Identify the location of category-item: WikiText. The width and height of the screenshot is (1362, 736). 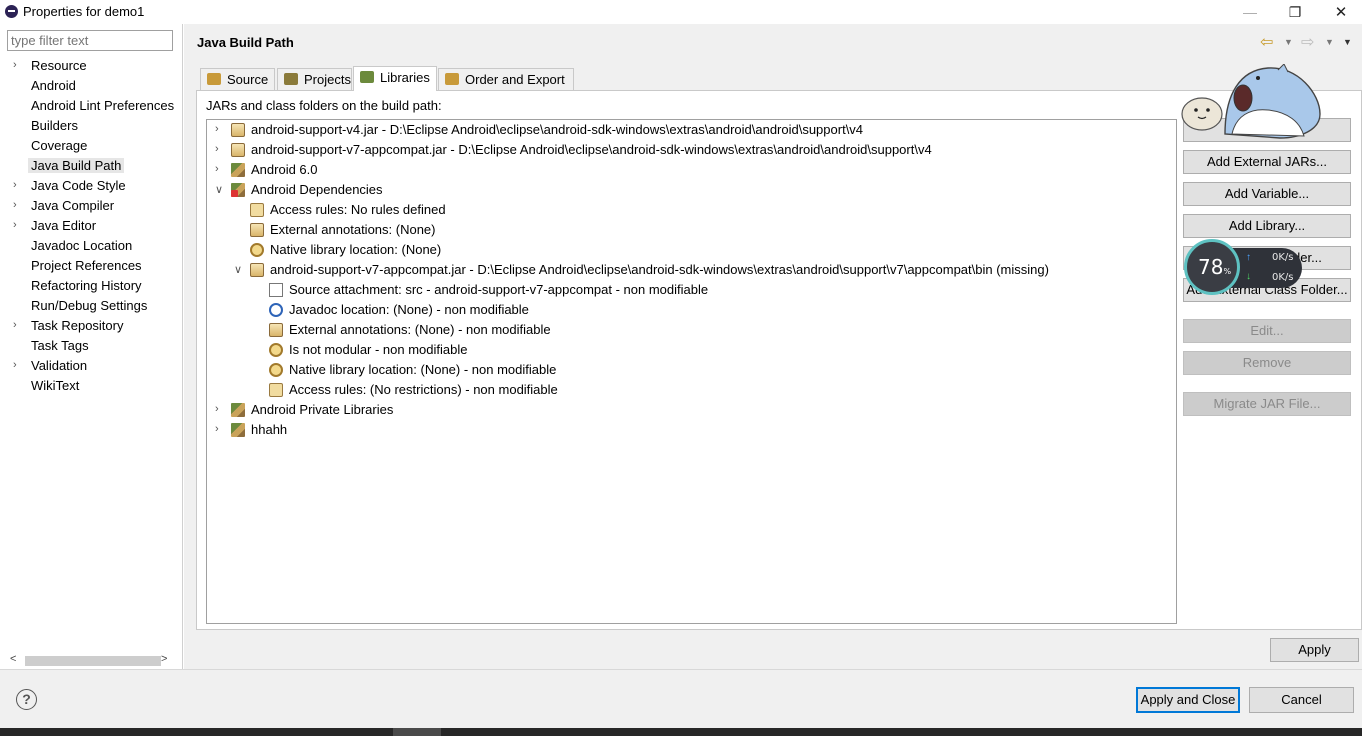
(91, 386).